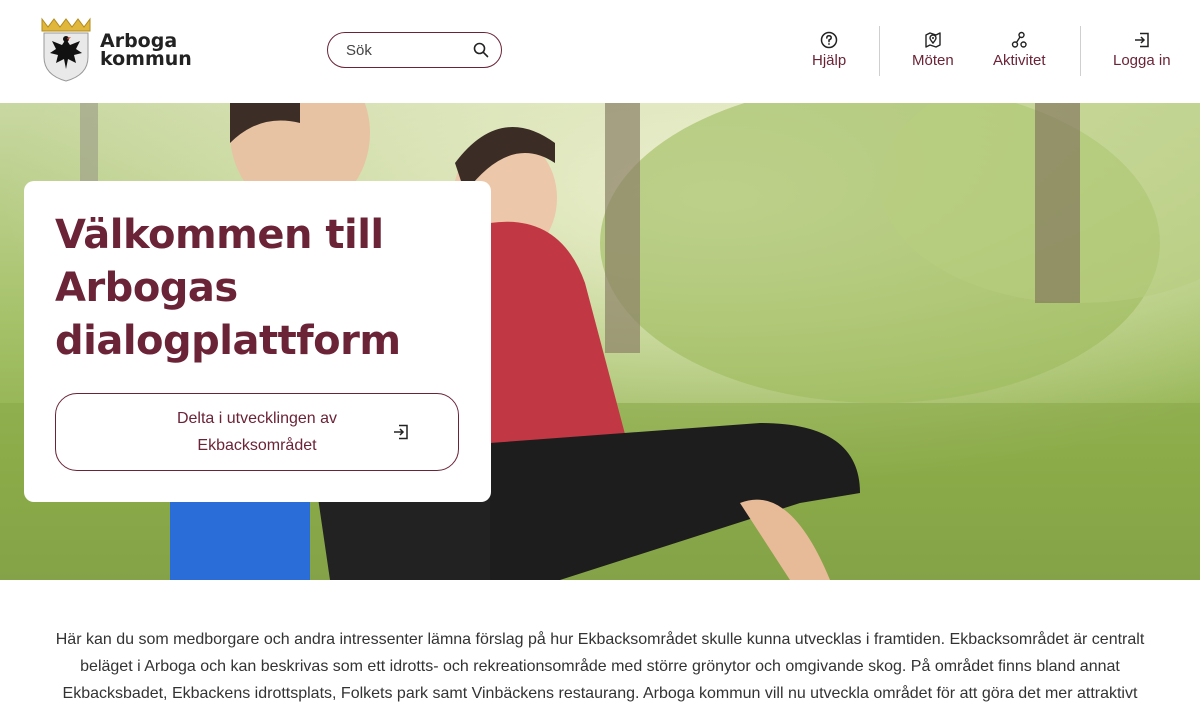  Describe the element at coordinates (829, 40) in the screenshot. I see `help-icon` at that location.